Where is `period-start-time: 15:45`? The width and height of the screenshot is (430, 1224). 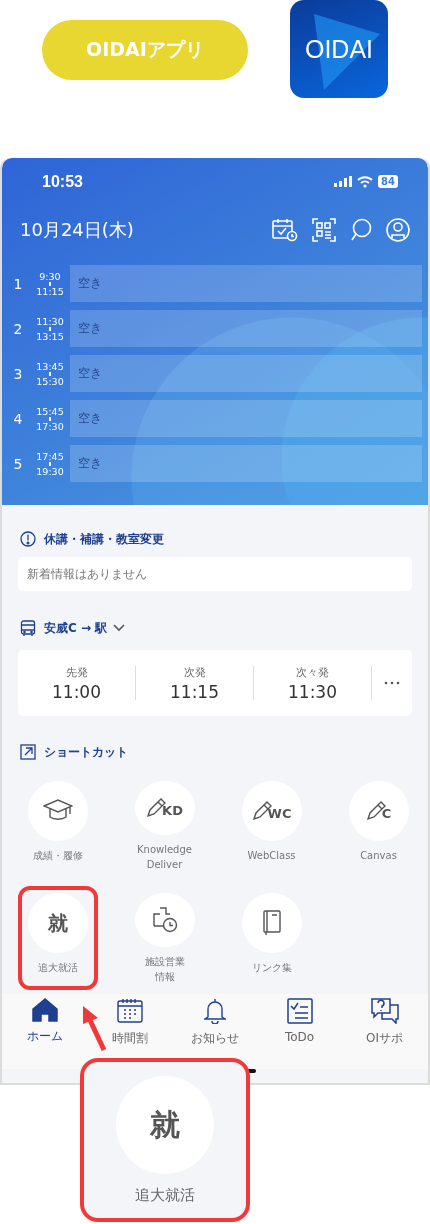
period-start-time: 15:45 is located at coordinates (50, 411).